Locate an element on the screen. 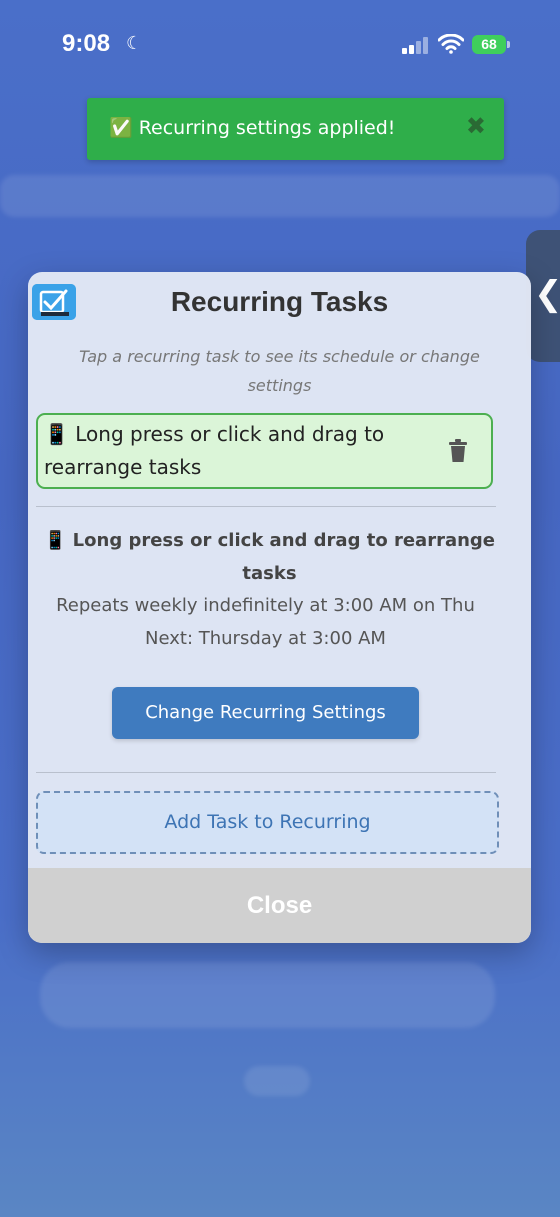 This screenshot has height=1217, width=560. battery-icon: 68 is located at coordinates (489, 44).